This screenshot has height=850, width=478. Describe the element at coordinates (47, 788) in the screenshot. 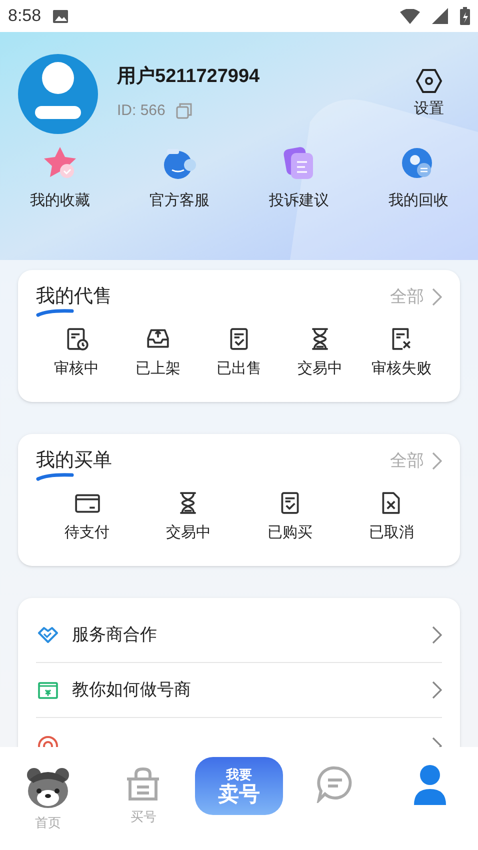

I see `mascot-icon` at that location.